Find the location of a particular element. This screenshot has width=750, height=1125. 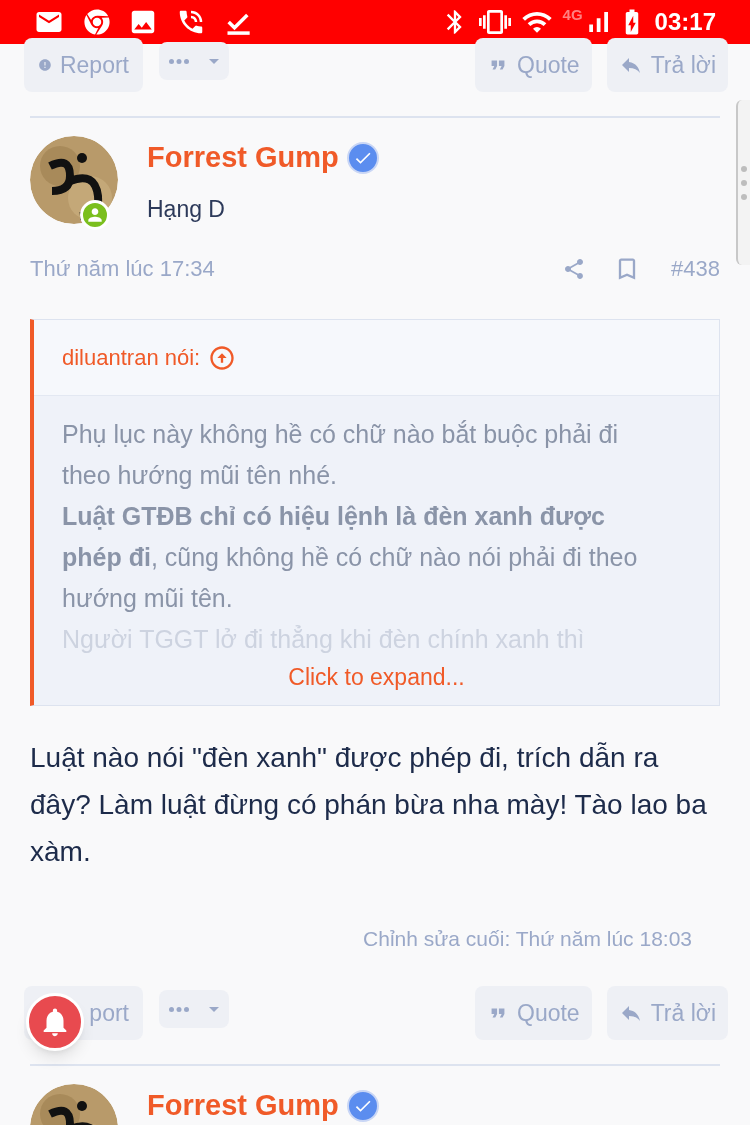

edge-panel-handle is located at coordinates (743, 182).